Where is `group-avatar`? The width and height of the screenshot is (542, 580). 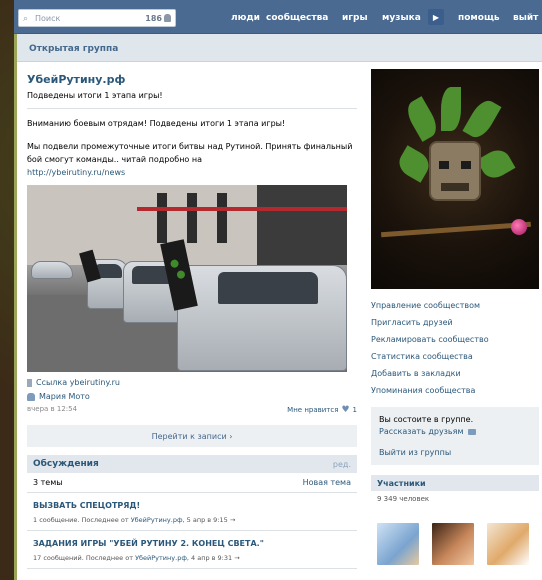
group-avatar is located at coordinates (455, 179).